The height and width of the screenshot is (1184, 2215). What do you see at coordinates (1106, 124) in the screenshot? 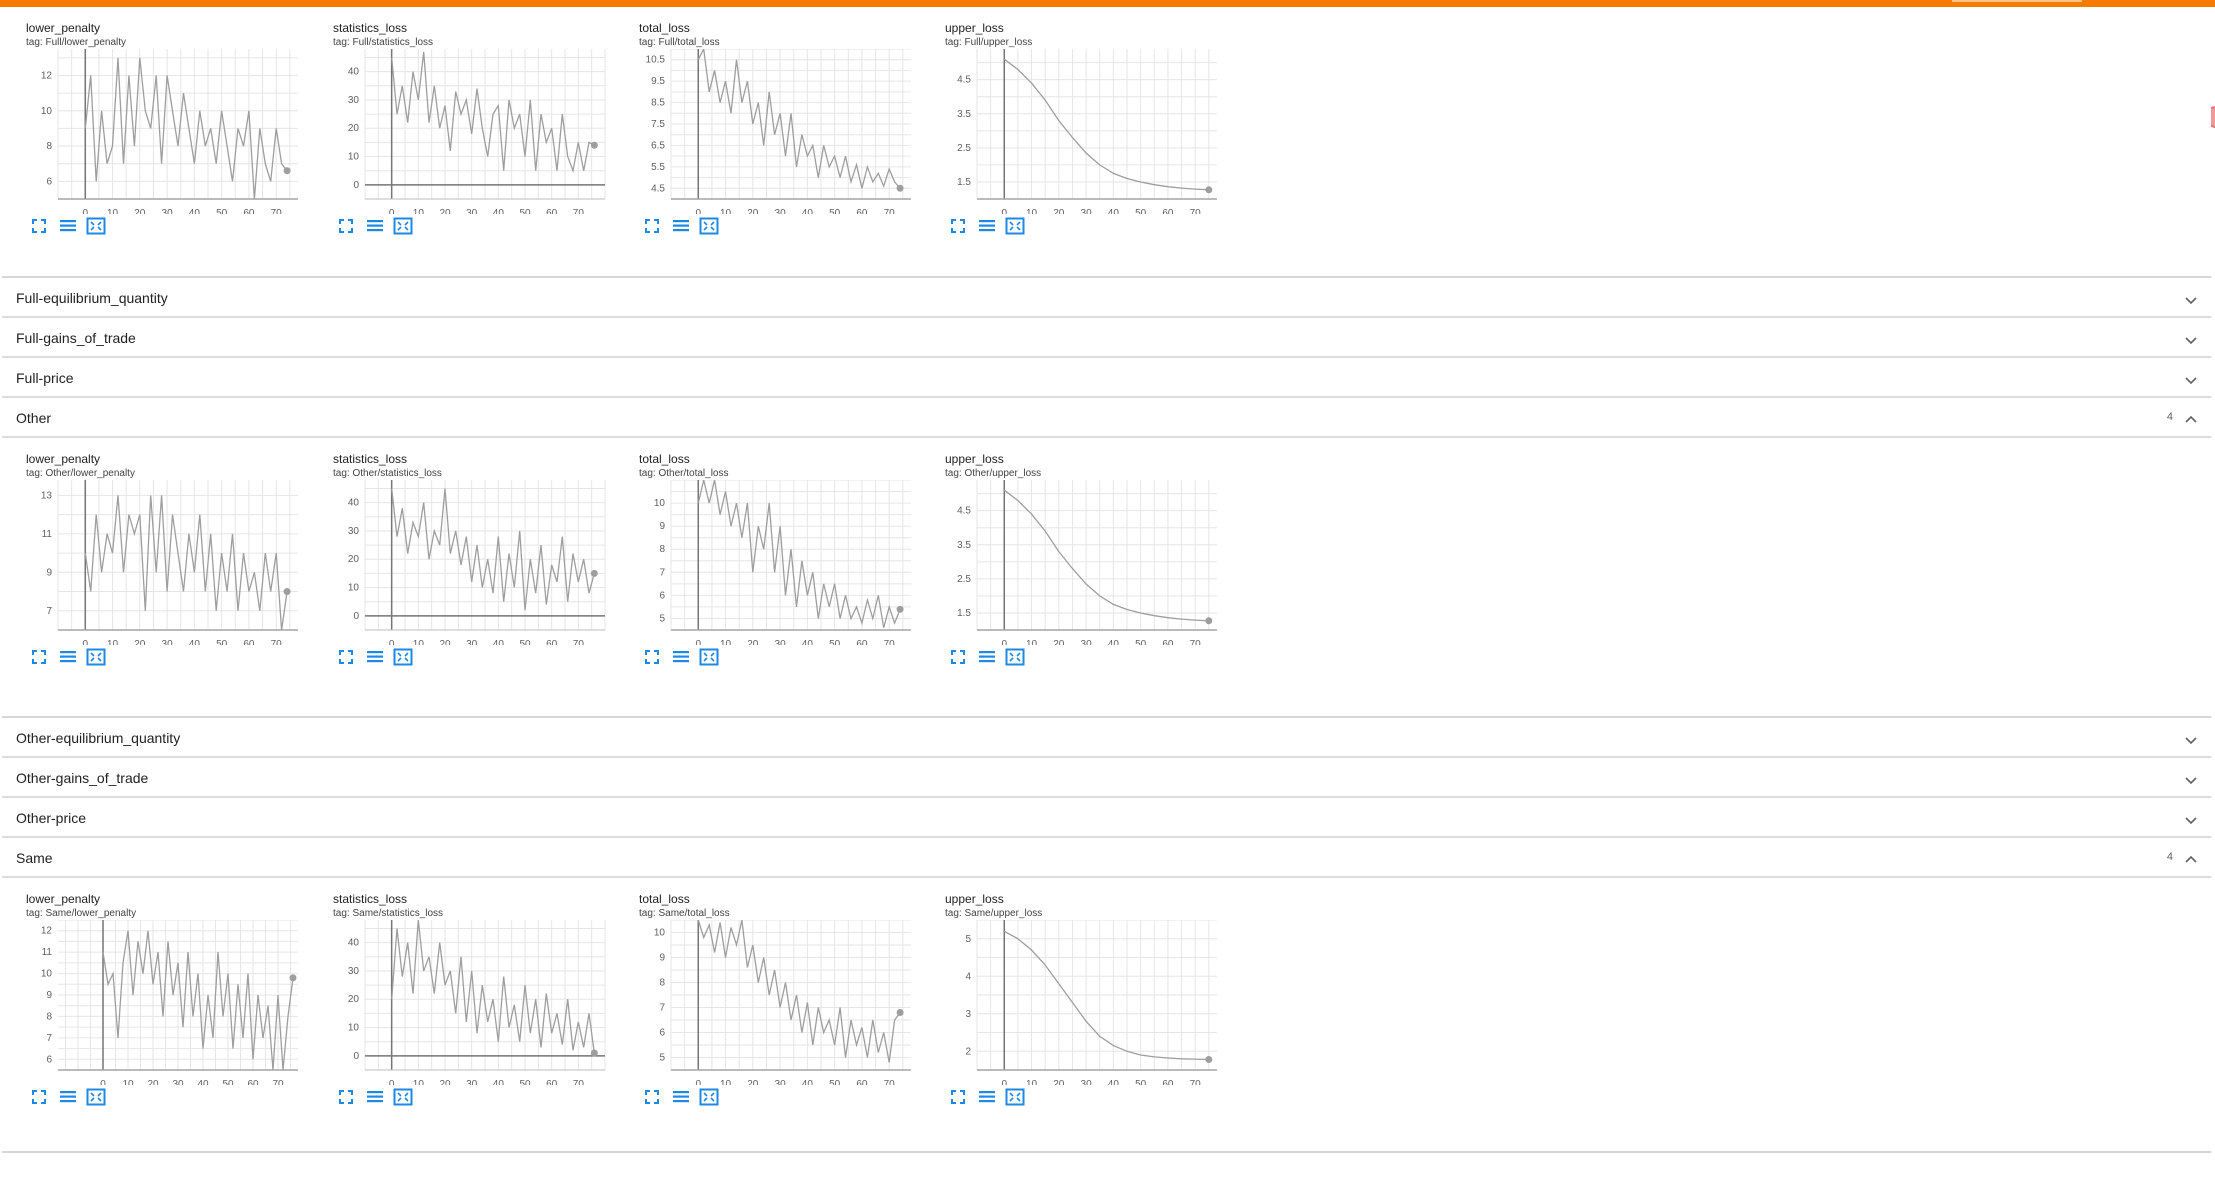
I see `data-points` at bounding box center [1106, 124].